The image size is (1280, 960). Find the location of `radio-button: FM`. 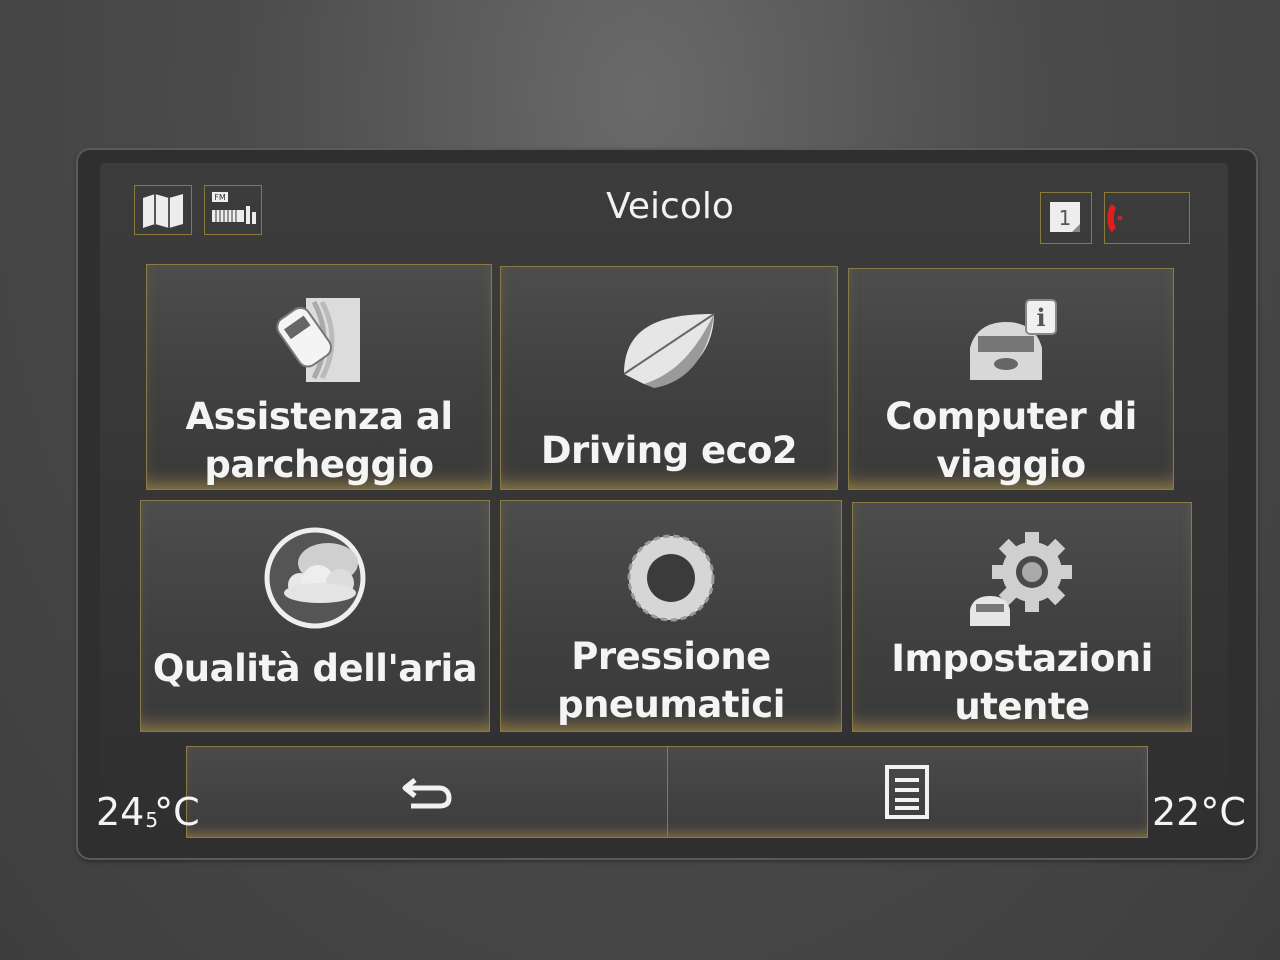

radio-button: FM is located at coordinates (233, 210).